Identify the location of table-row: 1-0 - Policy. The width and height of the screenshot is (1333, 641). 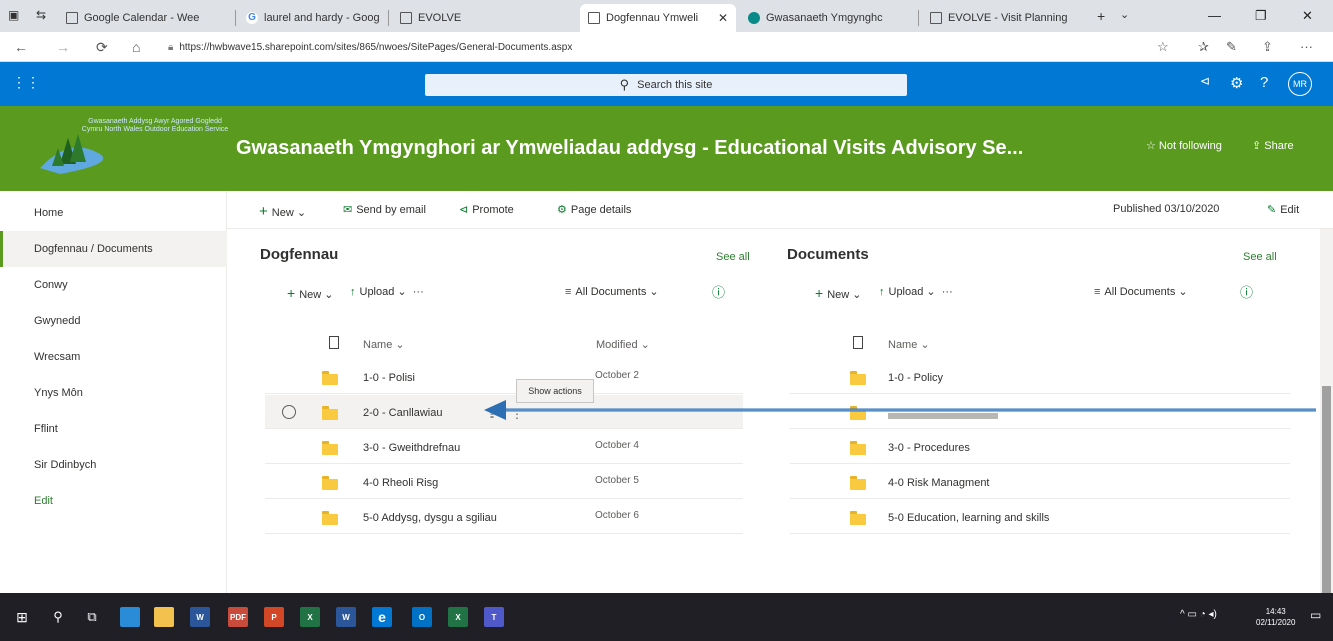
(1040, 377).